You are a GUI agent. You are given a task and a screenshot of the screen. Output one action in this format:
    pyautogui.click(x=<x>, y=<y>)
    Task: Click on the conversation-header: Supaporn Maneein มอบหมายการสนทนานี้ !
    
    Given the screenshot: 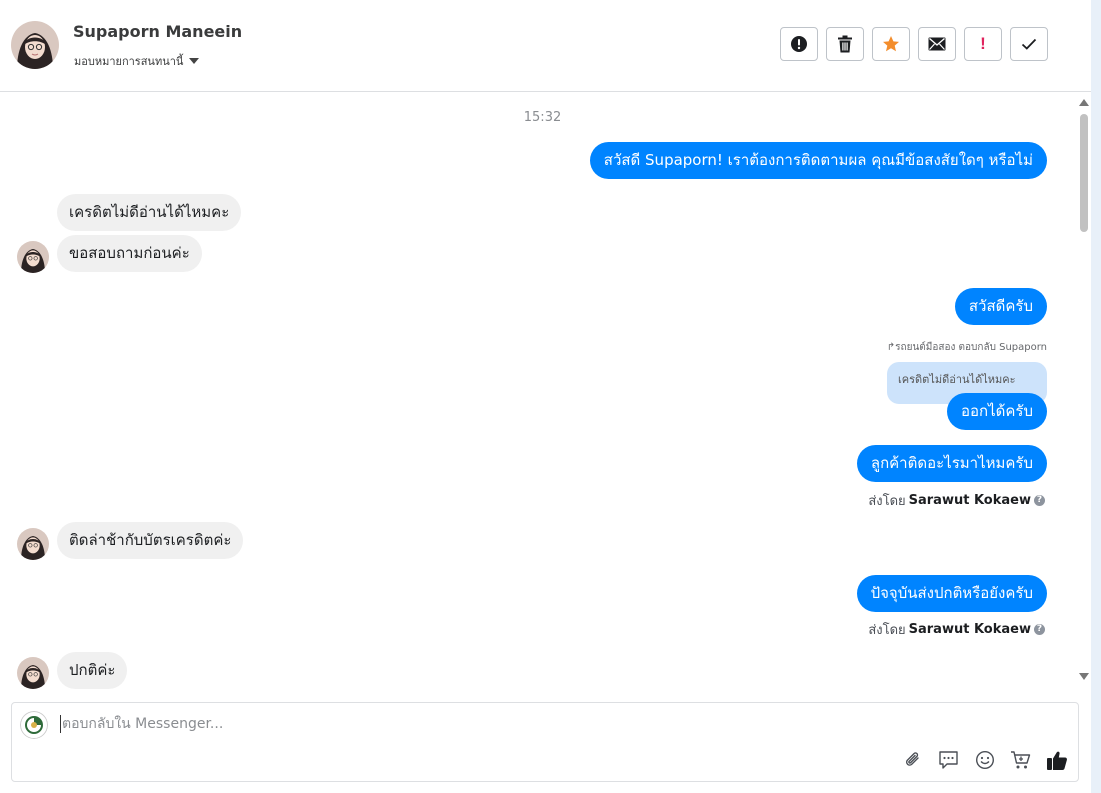 What is the action you would take?
    pyautogui.click(x=545, y=46)
    